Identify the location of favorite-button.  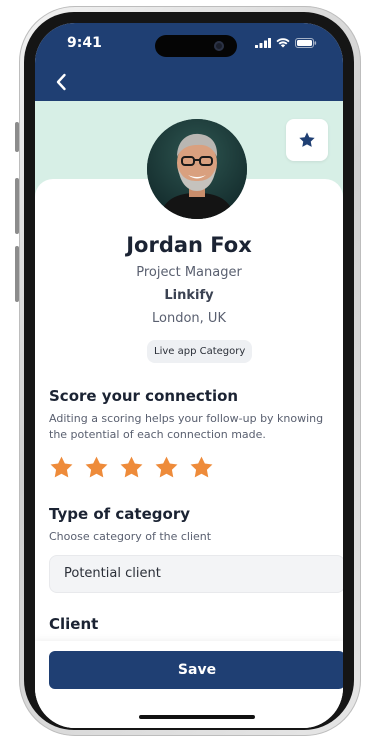
(307, 140).